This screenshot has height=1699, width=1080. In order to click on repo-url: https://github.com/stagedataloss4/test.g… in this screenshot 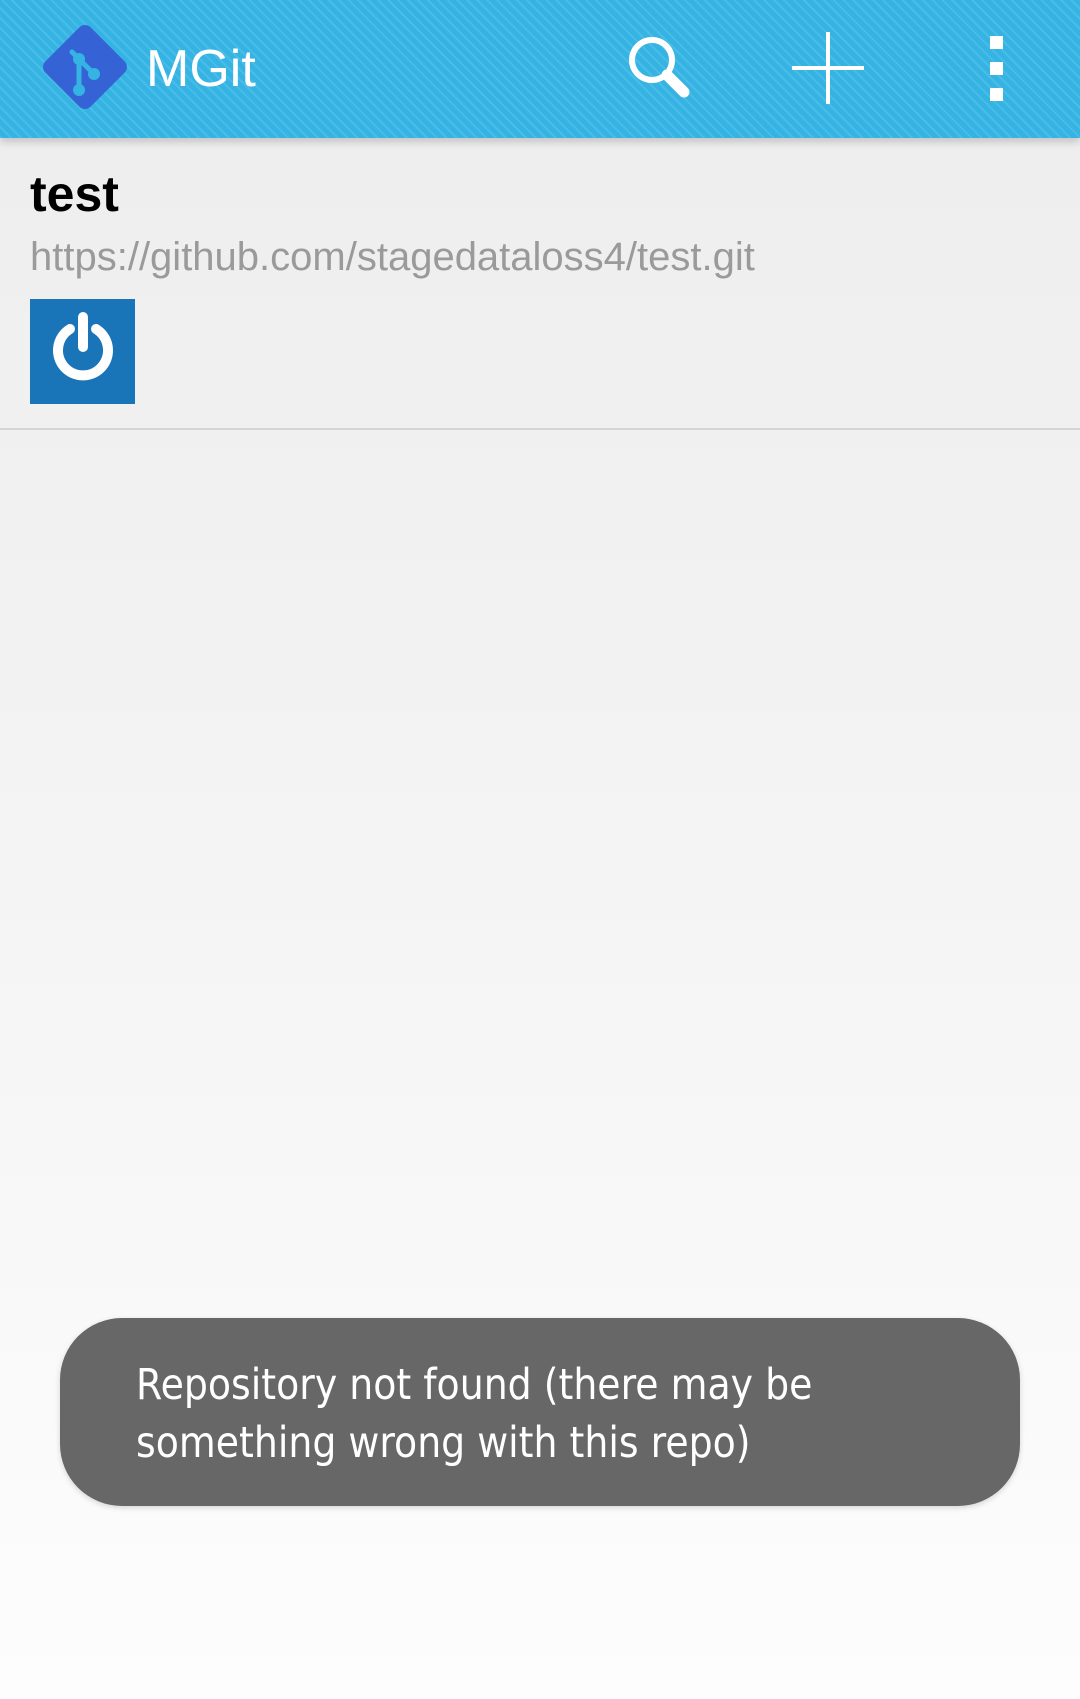, I will do `click(392, 257)`.